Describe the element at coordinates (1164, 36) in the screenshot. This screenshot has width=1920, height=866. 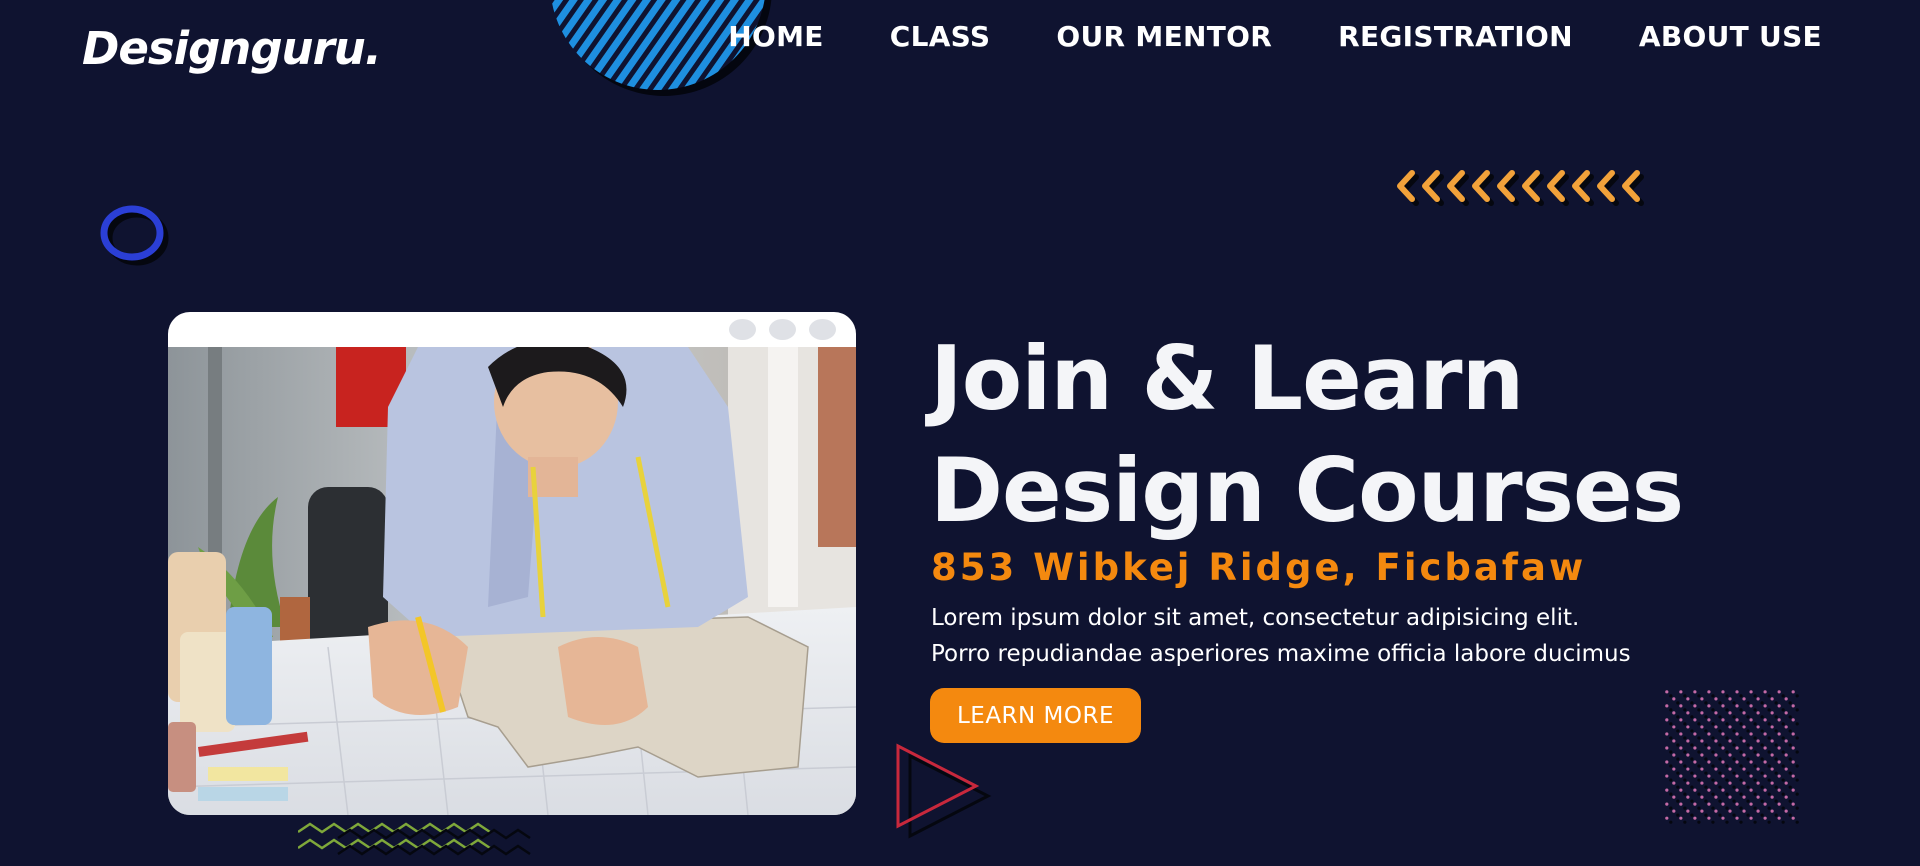
I see `nav-item-our-mentor: OUR MENTOR` at that location.